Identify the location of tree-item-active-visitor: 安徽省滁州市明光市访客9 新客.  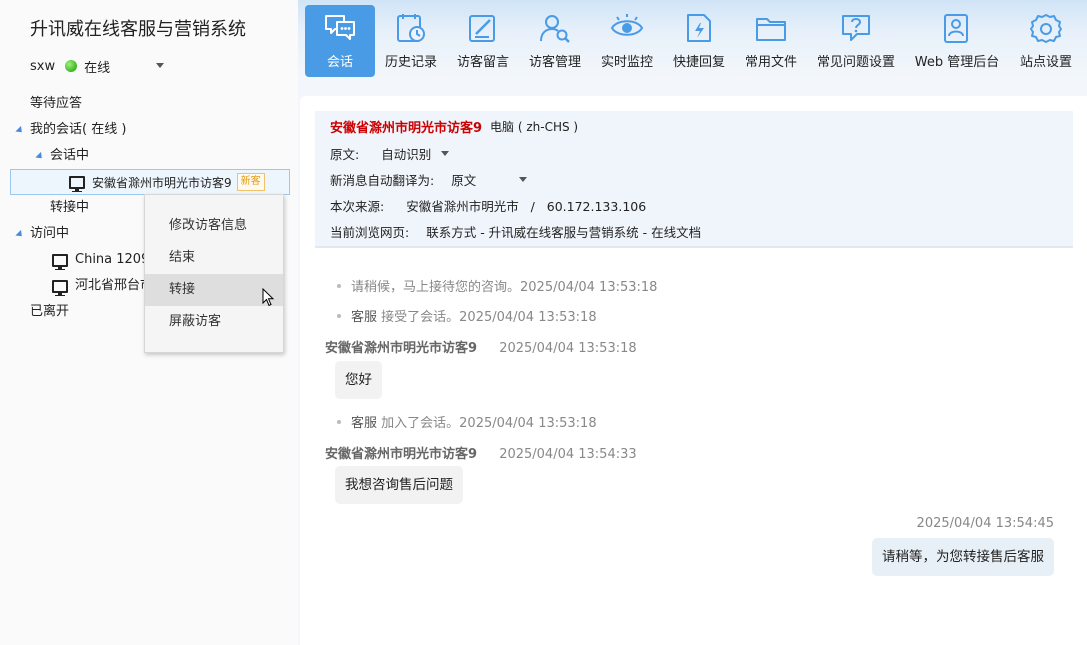
(150, 182).